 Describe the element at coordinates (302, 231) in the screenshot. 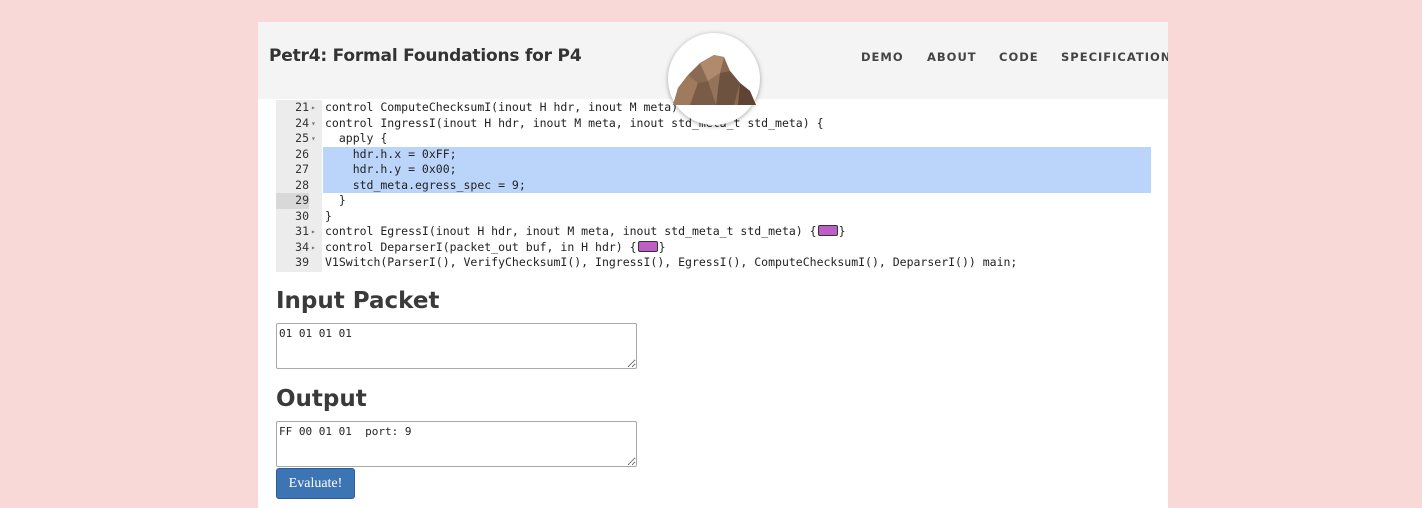

I see `line-number: 31` at that location.